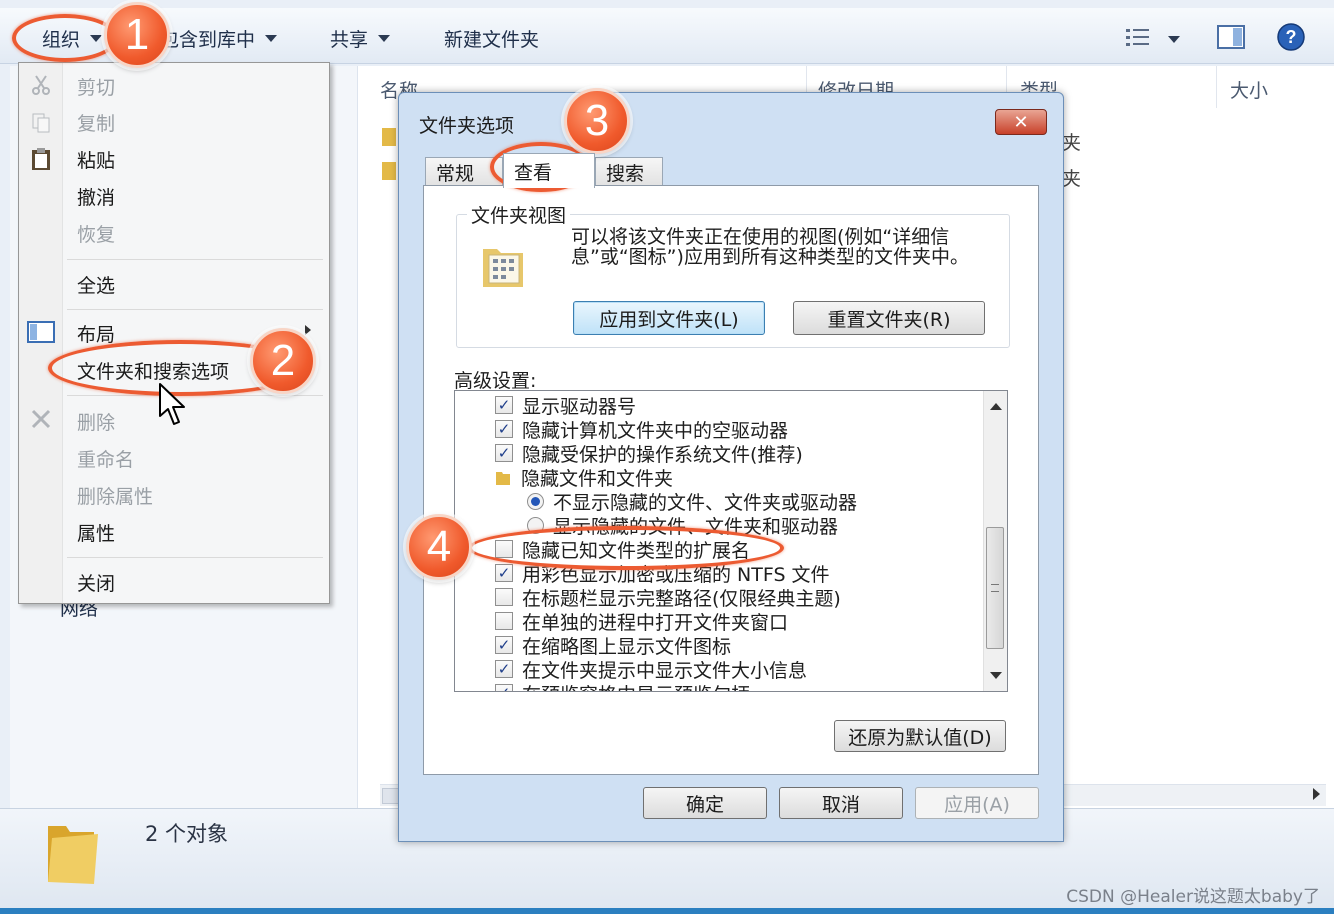 This screenshot has width=1334, height=914. I want to click on setting-label: 在标题栏显示完整路径(仅限经典主题), so click(681, 598).